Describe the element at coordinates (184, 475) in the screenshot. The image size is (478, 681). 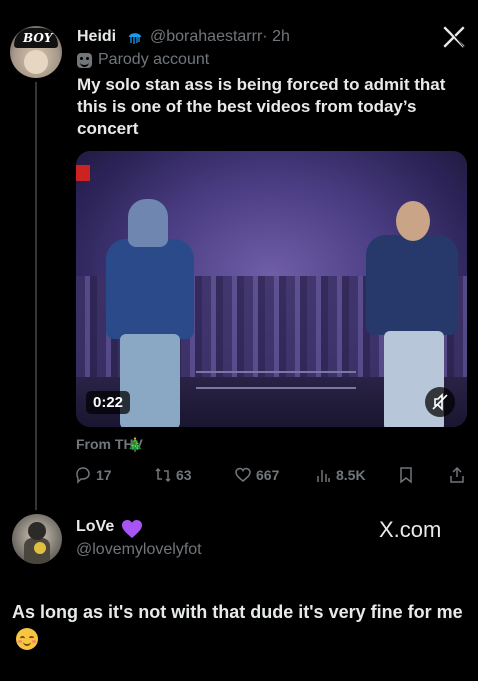
I see `retweet-count: 63` at that location.